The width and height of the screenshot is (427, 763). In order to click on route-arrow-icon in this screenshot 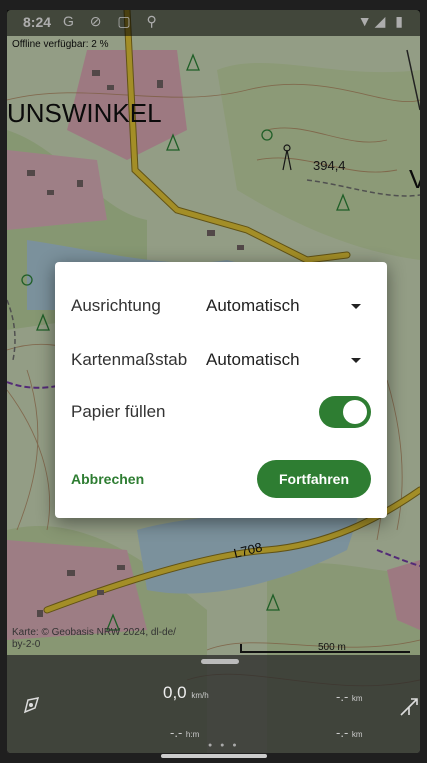, I will do `click(409, 707)`.